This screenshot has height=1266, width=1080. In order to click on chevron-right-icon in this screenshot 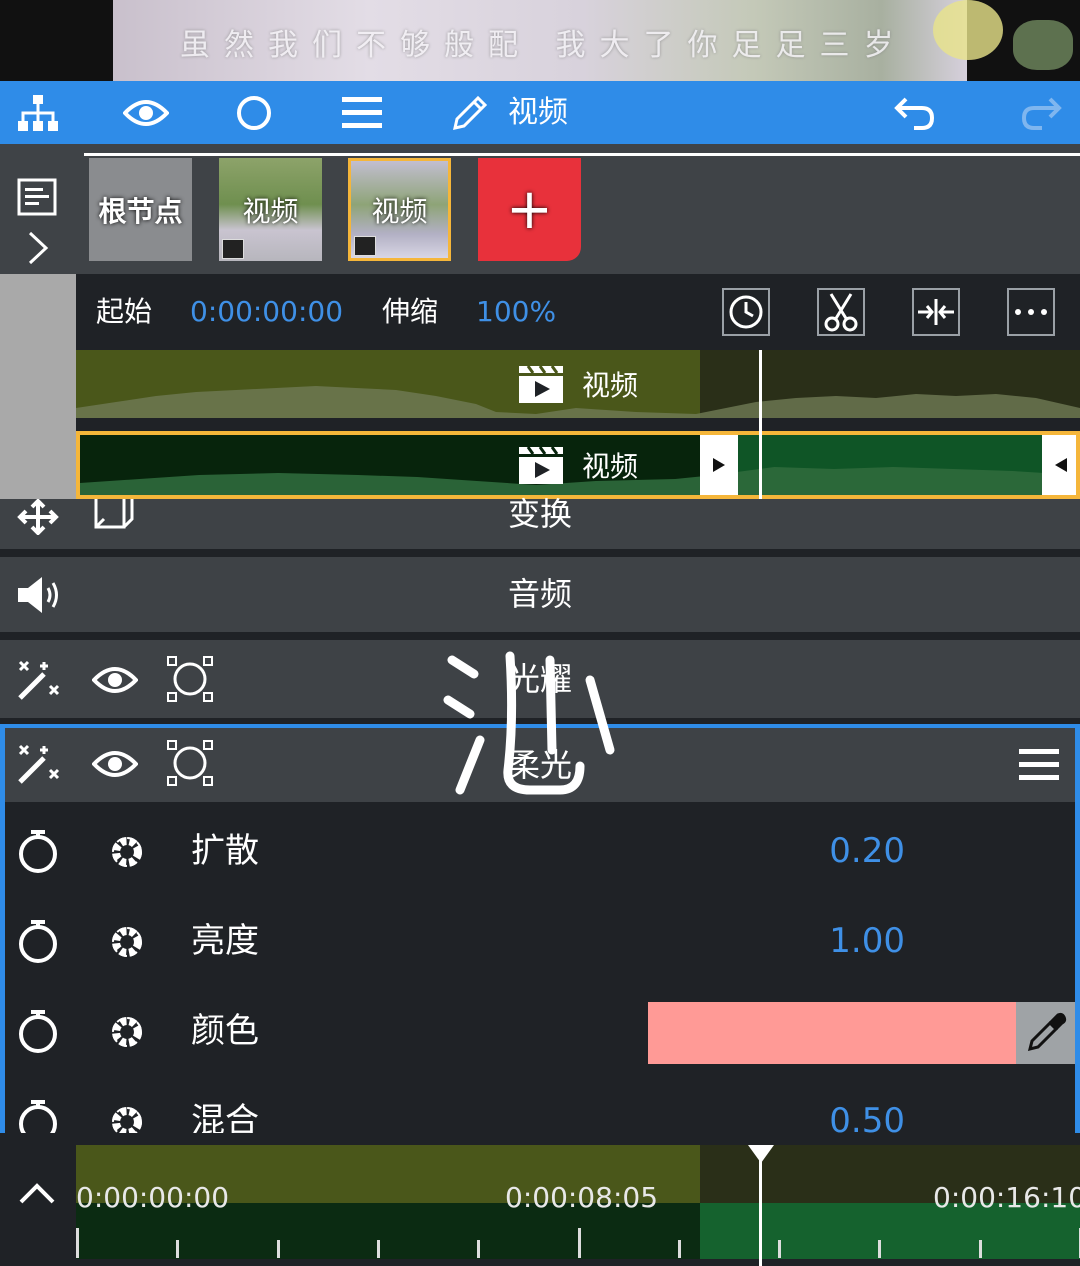, I will do `click(38, 250)`.